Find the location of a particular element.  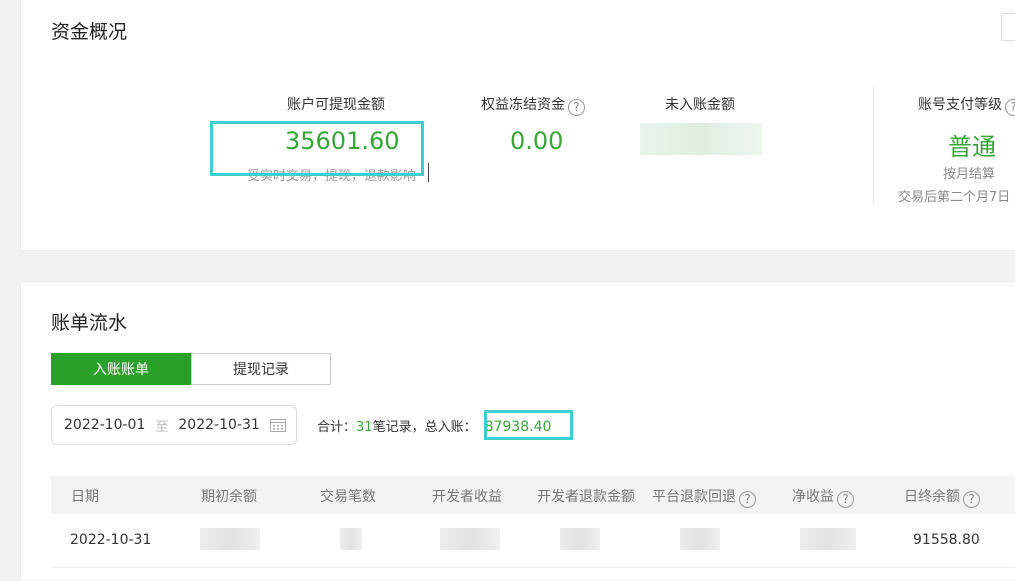

settlement-cycle: 按月结算 is located at coordinates (969, 174).